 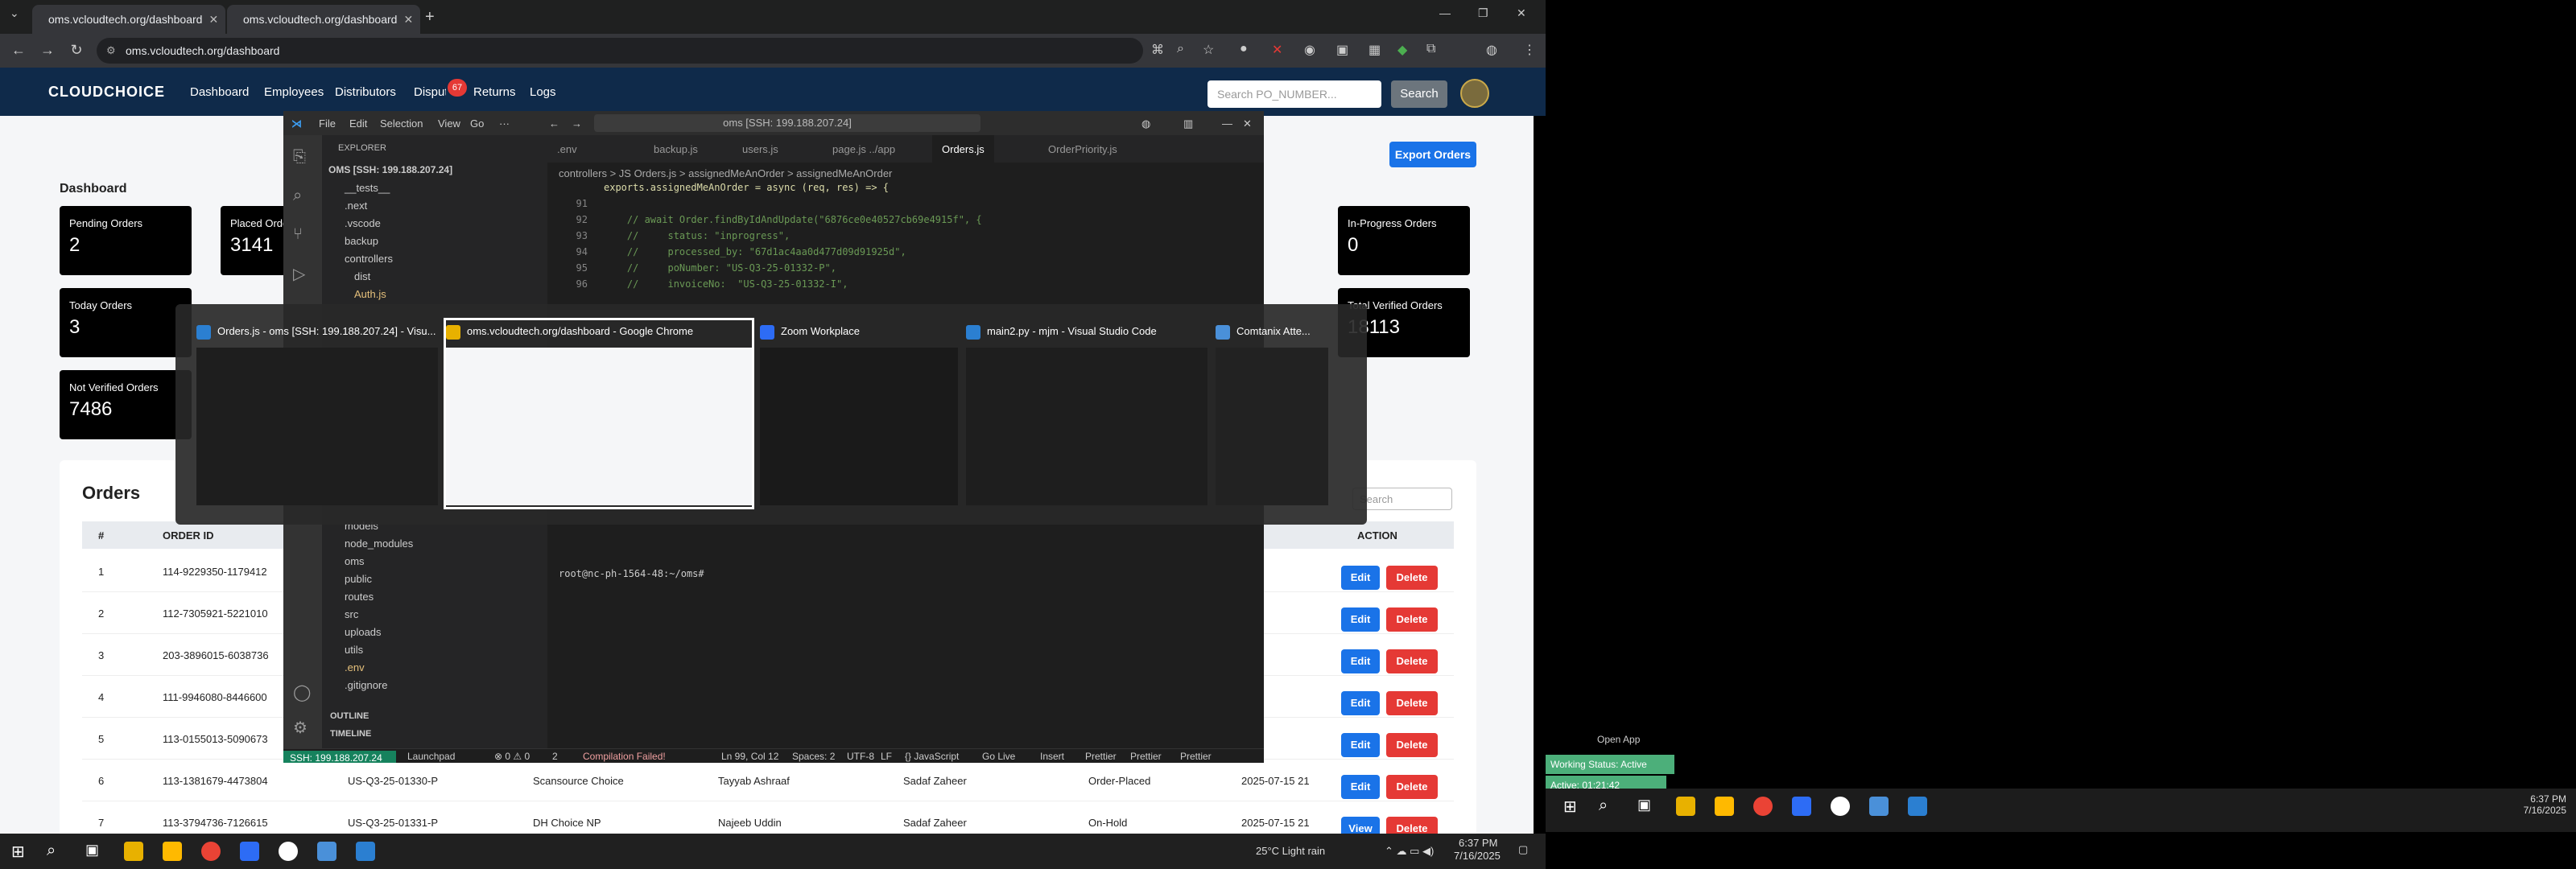 I want to click on tab-2: oms.vcloudtech.org/dashboard ✕, so click(x=323, y=19).